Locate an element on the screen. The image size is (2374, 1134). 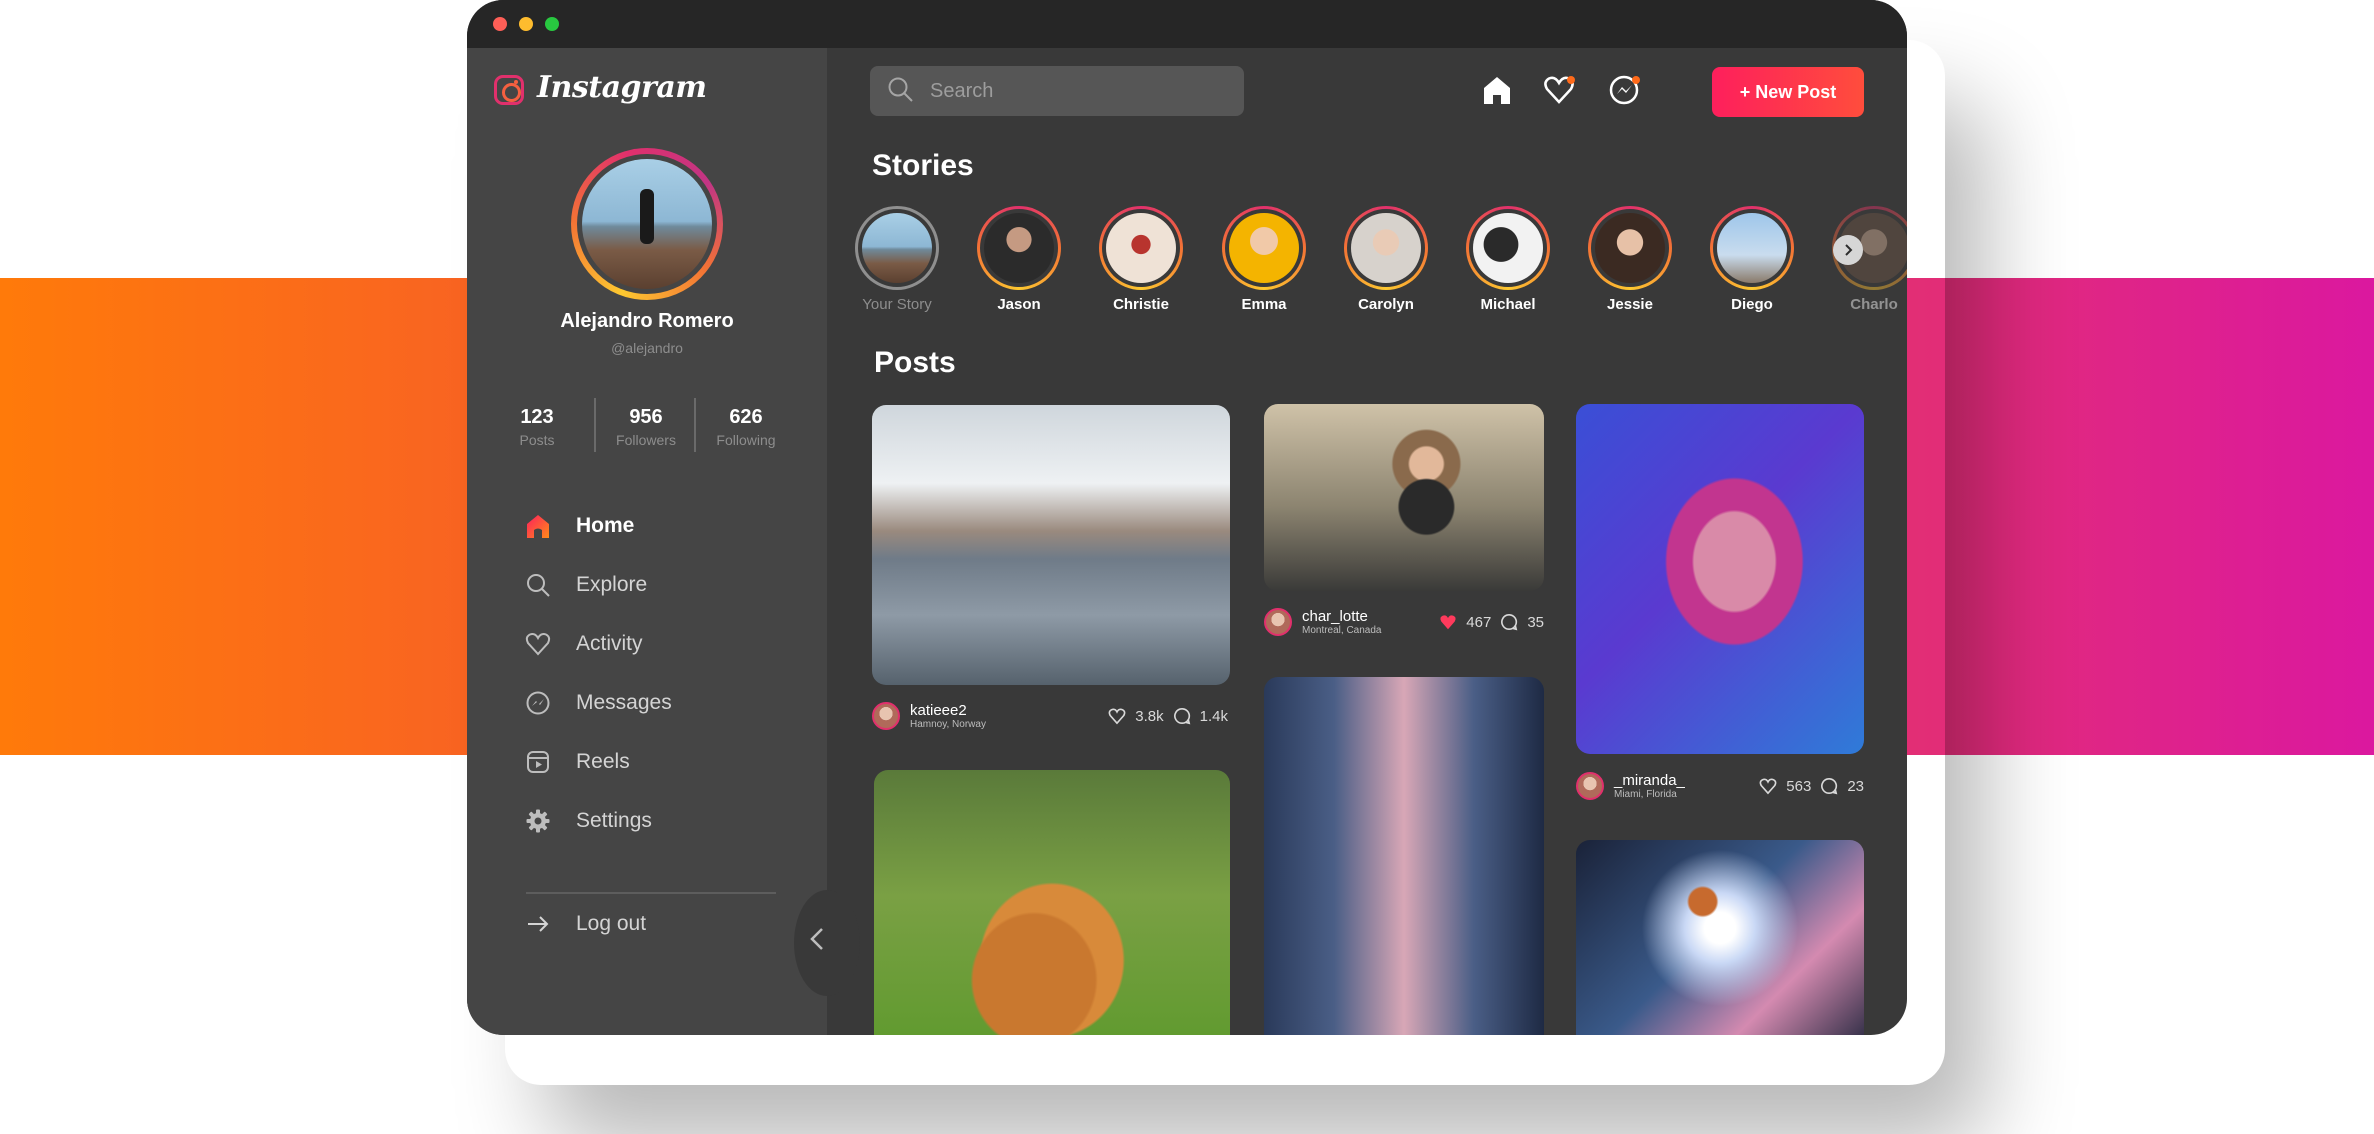
story-item: Your Story is located at coordinates (897, 259).